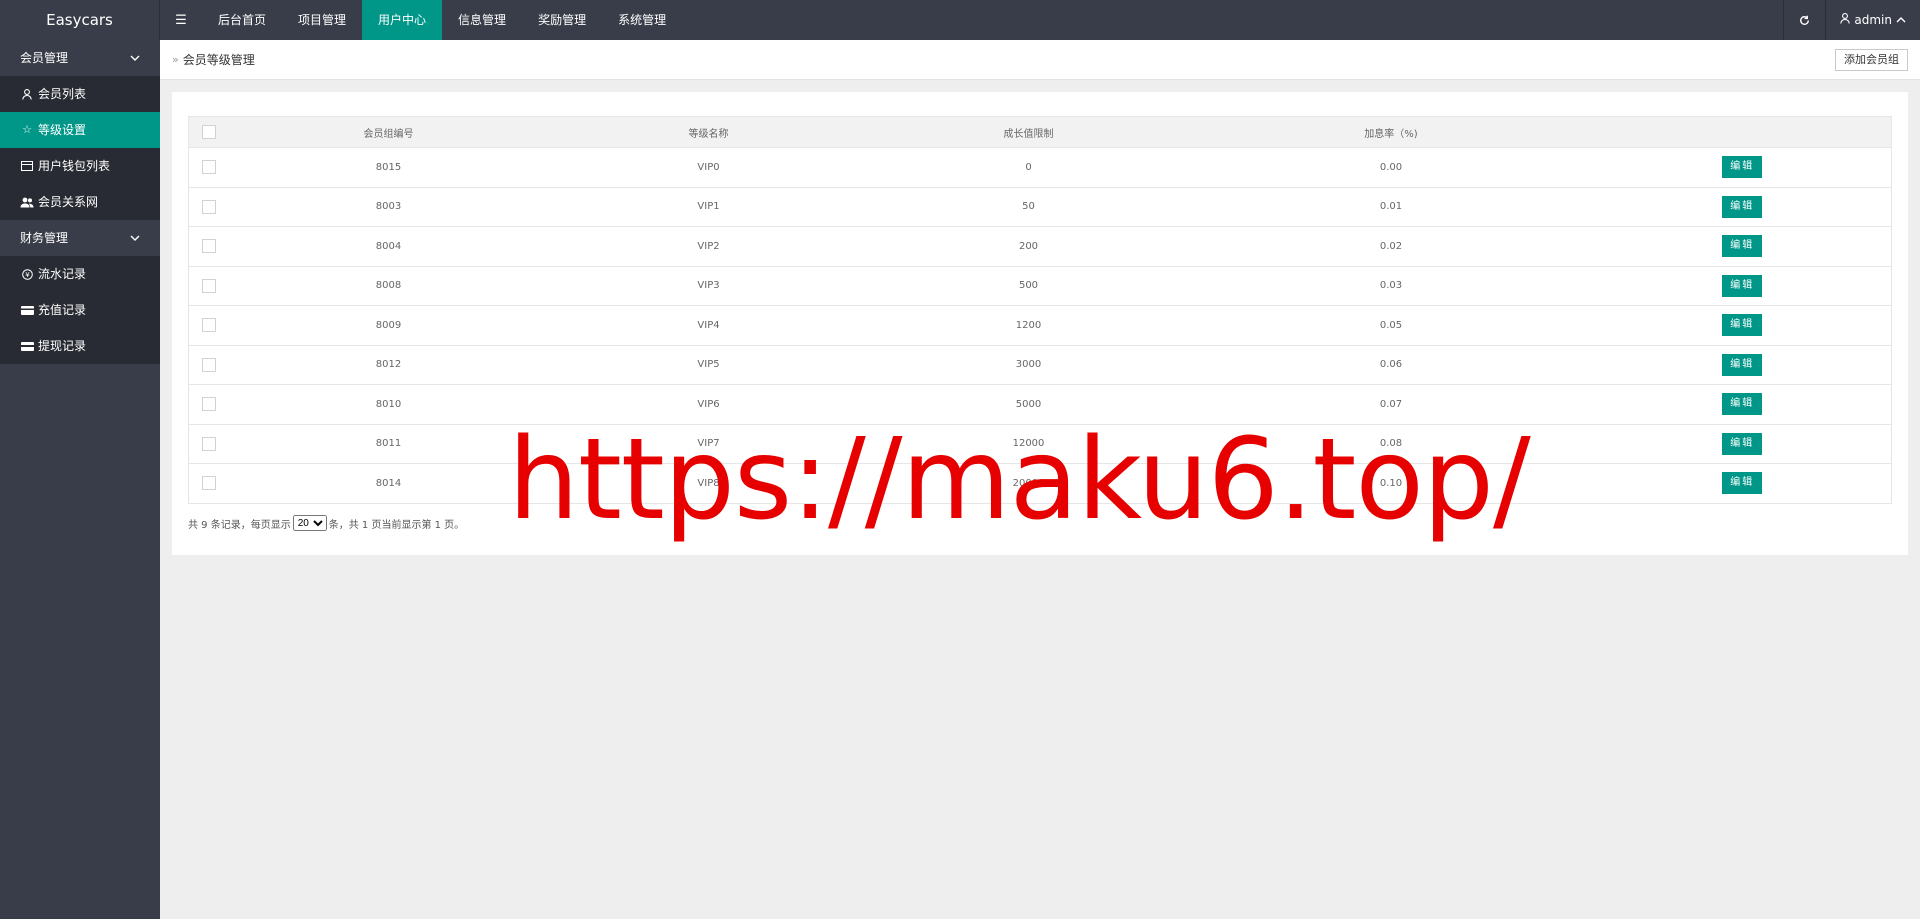 The height and width of the screenshot is (919, 1920). I want to click on sidebar-item-label: 会员列表, so click(62, 94).